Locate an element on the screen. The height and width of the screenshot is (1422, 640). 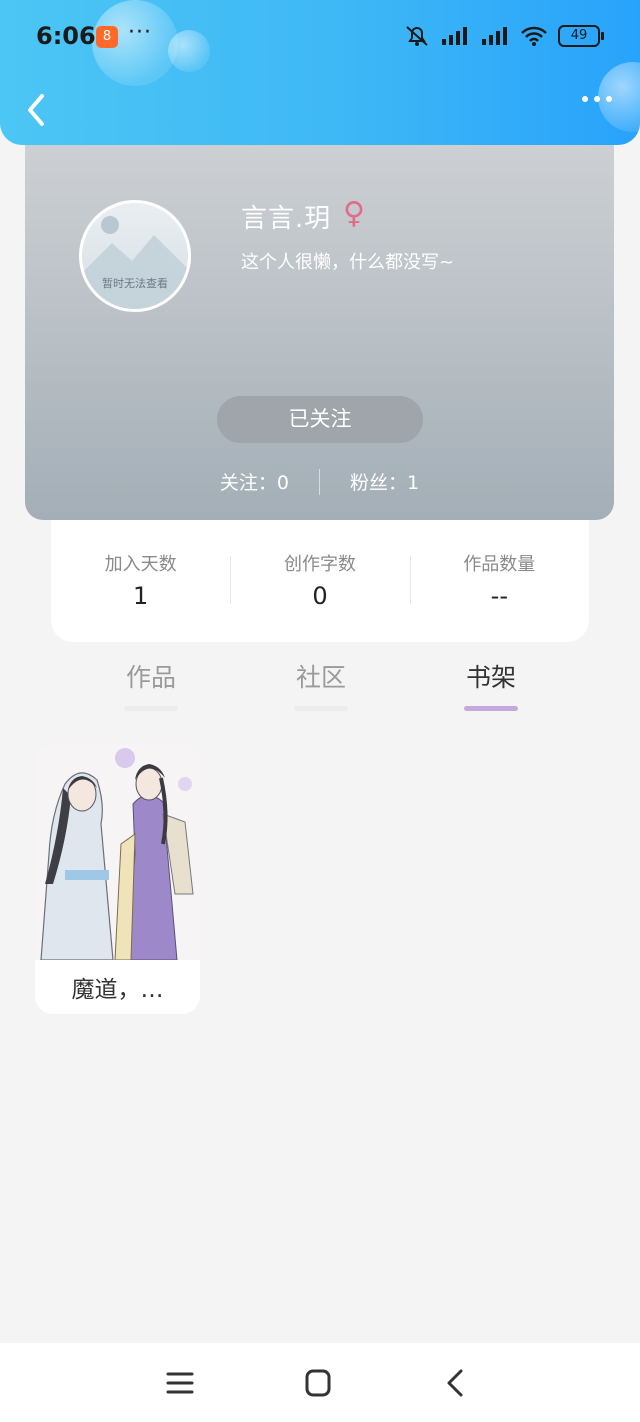
stat-label: 作品数量 is located at coordinates (499, 564).